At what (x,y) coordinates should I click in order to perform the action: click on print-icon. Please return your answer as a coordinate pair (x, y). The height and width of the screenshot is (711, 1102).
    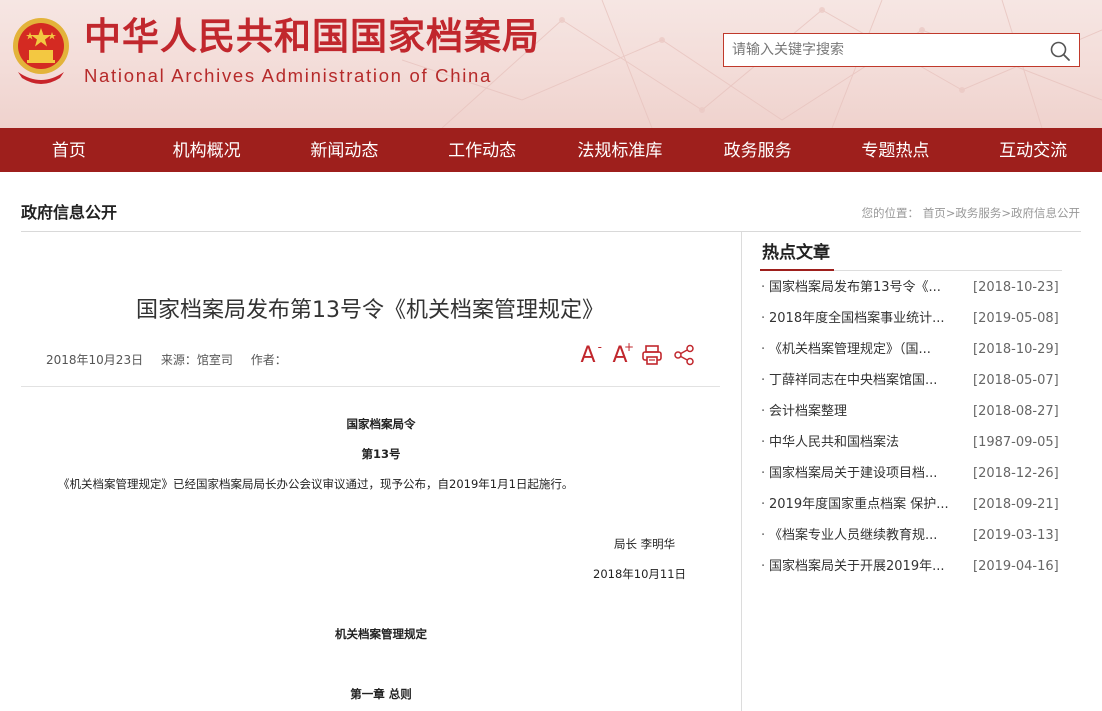
    Looking at the image, I should click on (652, 355).